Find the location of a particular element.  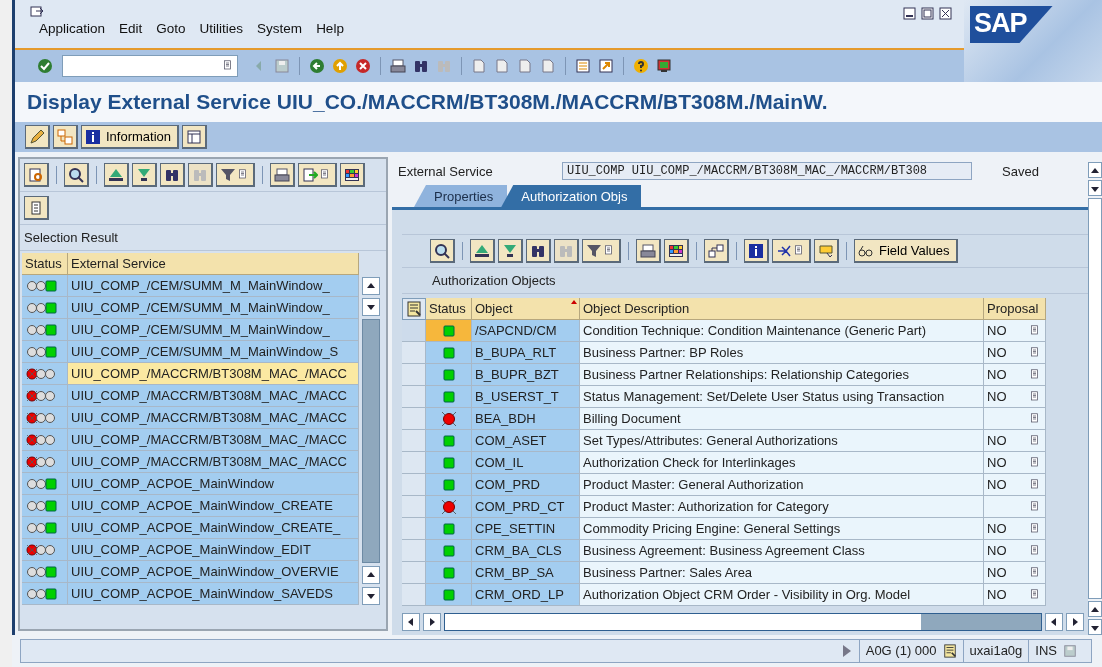

export-button is located at coordinates (317, 175).